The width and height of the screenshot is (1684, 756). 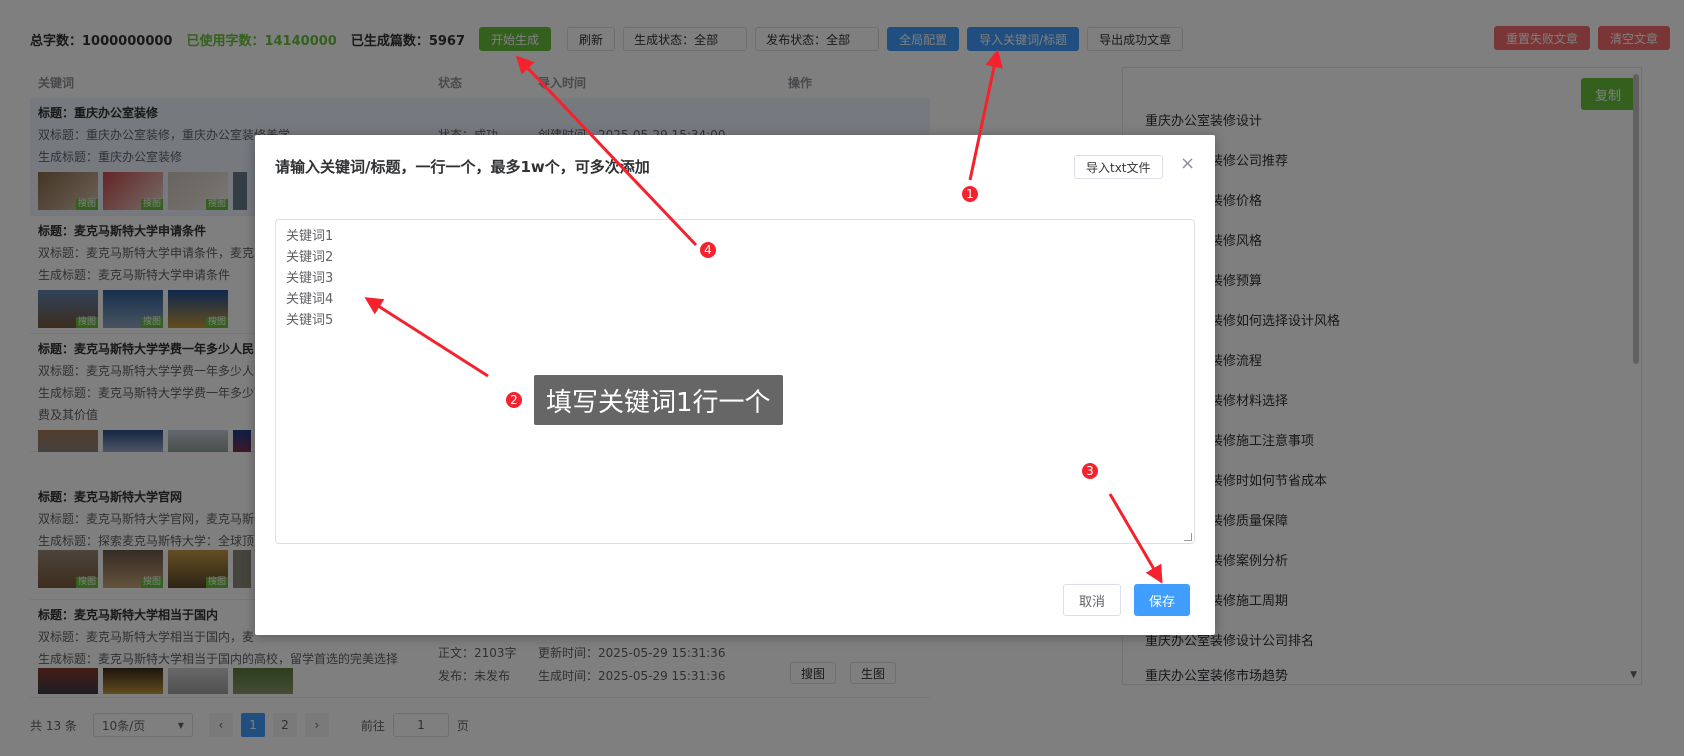 I want to click on arrow-to-save-button, so click(x=1135, y=538).